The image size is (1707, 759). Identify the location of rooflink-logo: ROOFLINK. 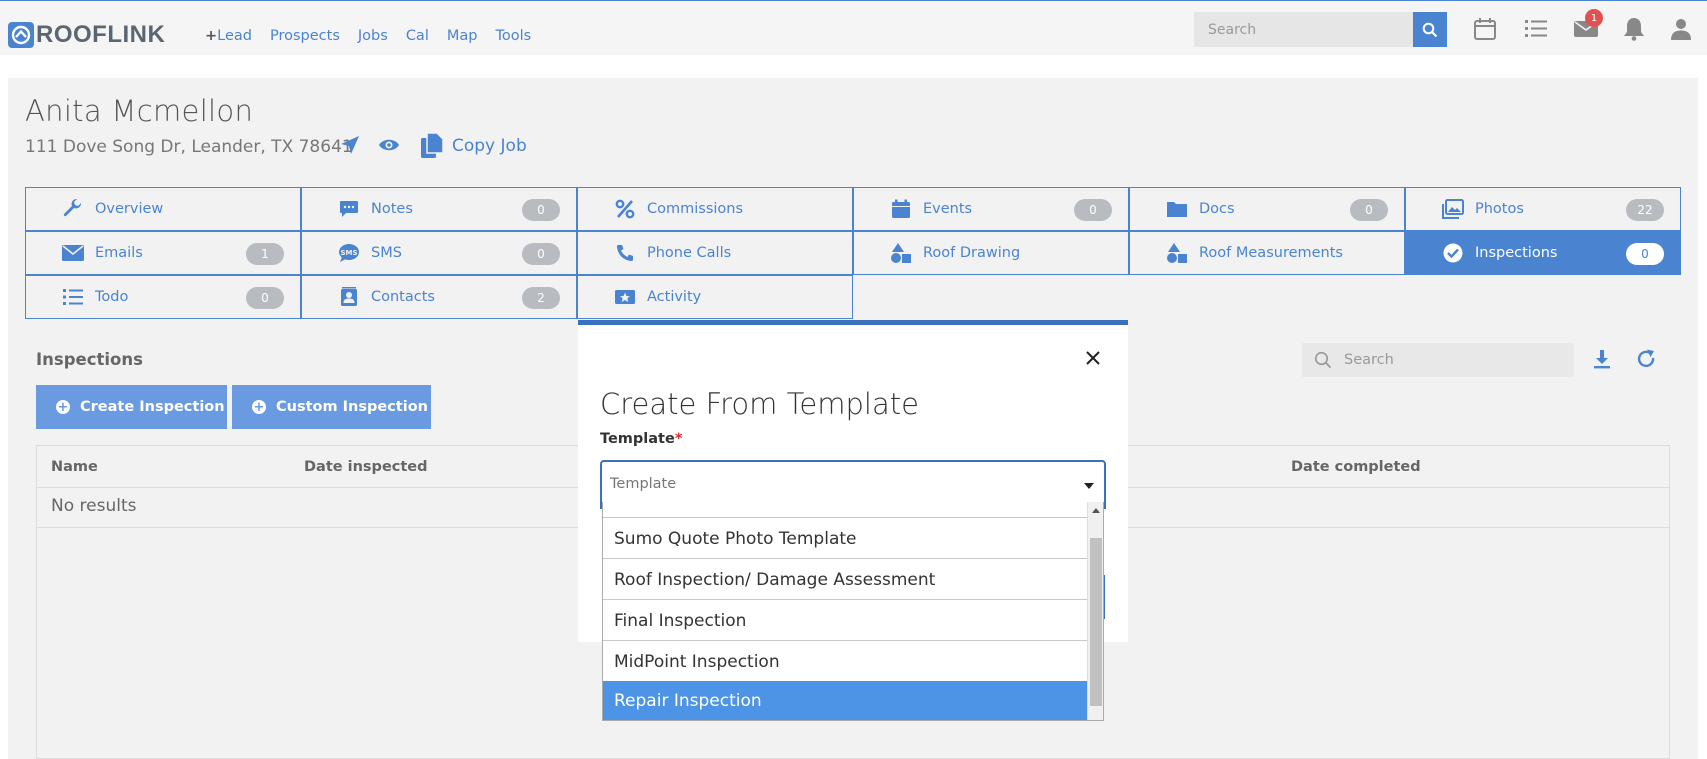
(86, 35).